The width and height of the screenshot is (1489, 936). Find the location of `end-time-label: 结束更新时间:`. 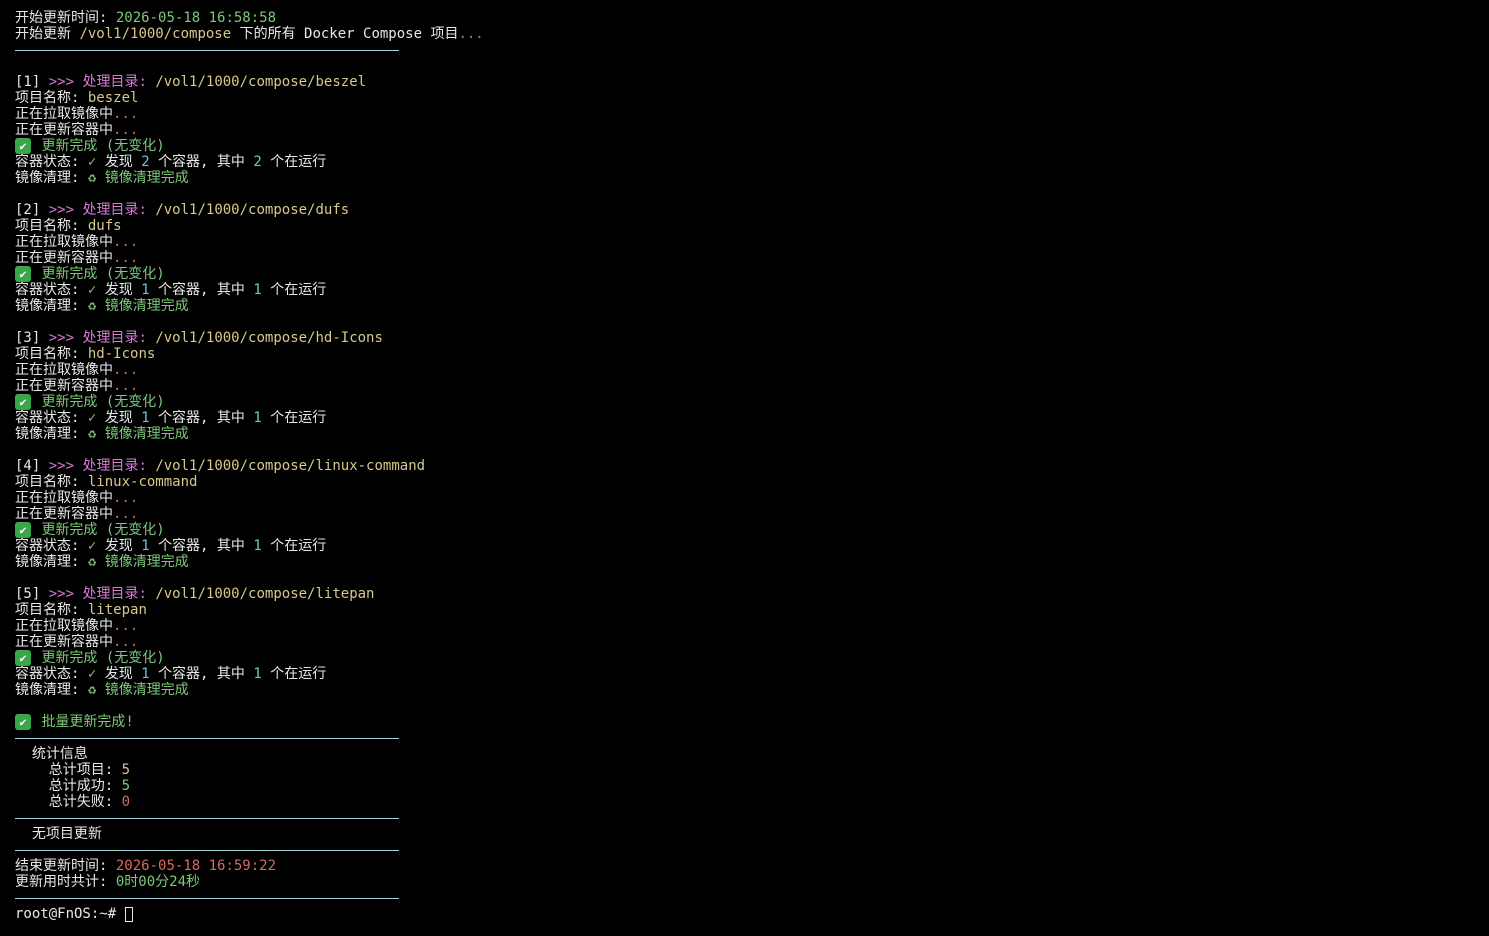

end-time-label: 结束更新时间: is located at coordinates (61, 866).